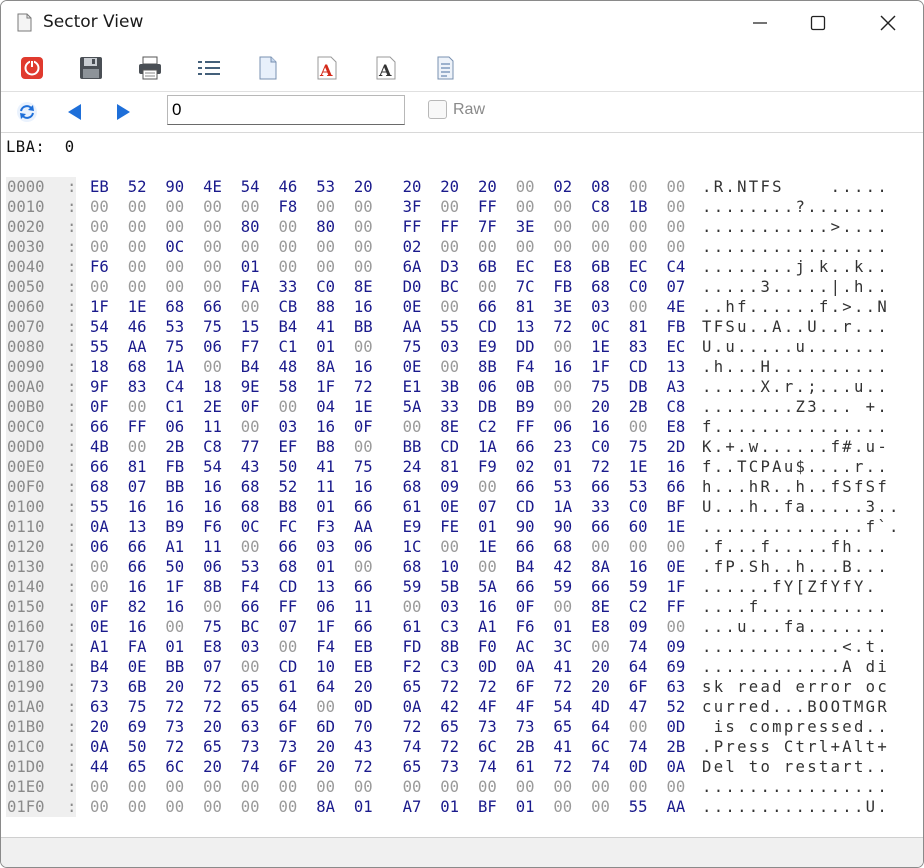 Image resolution: width=924 pixels, height=868 pixels. What do you see at coordinates (678, 507) in the screenshot?
I see `hex-byte: BF` at bounding box center [678, 507].